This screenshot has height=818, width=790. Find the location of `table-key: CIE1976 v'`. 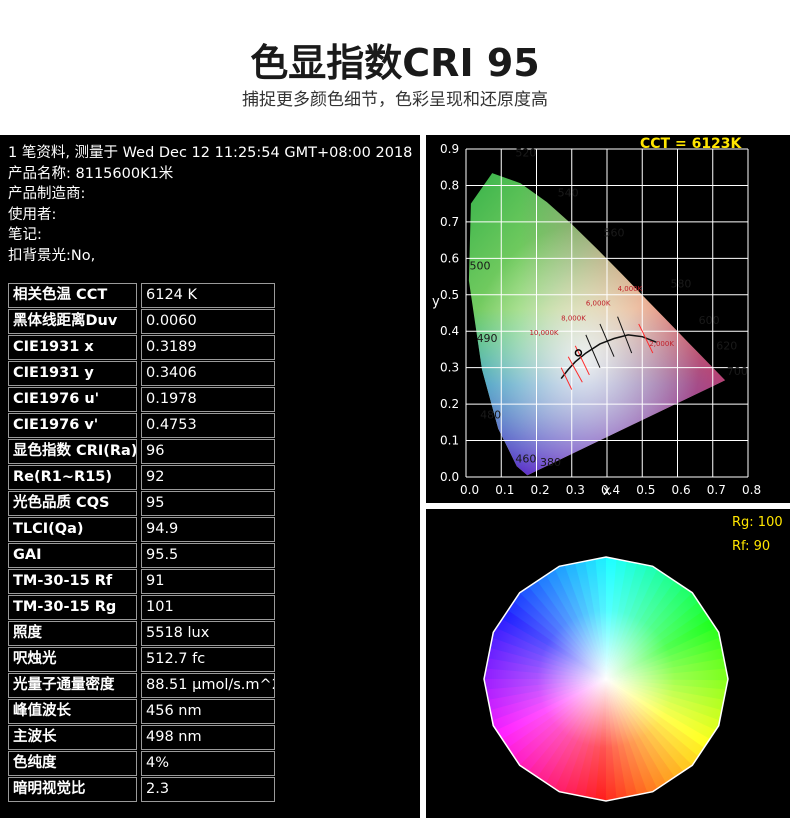

table-key: CIE1976 v' is located at coordinates (72, 425).